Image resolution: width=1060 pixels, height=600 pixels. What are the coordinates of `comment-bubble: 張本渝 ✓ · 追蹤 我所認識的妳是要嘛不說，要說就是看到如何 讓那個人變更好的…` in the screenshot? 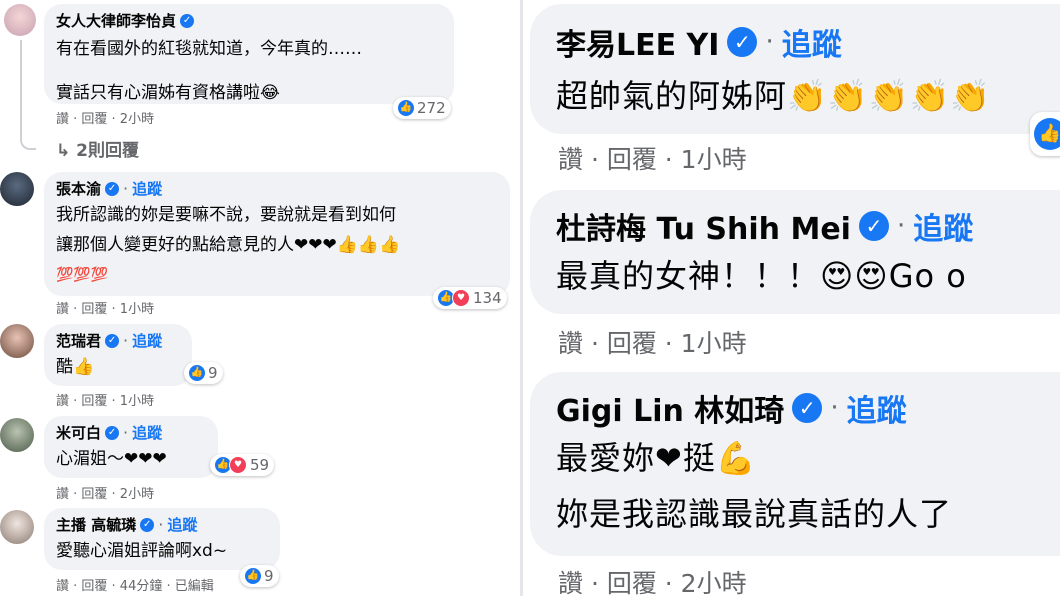 It's located at (277, 234).